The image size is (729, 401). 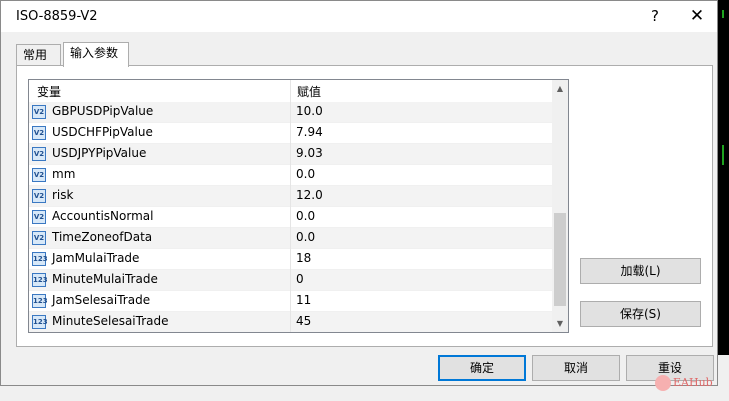 I want to click on table-row: V2 GBPUSDPipValue 10.0, so click(x=290, y=112).